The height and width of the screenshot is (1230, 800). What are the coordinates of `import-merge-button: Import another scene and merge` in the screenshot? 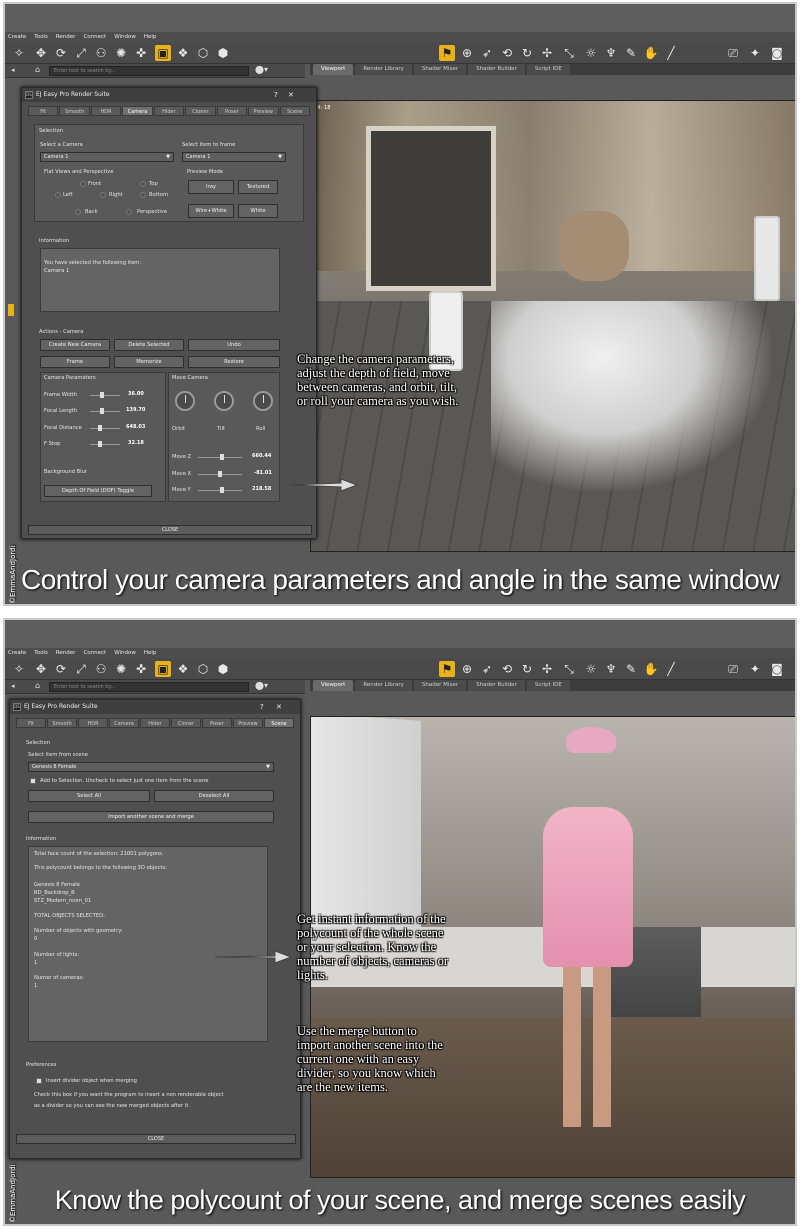 It's located at (151, 817).